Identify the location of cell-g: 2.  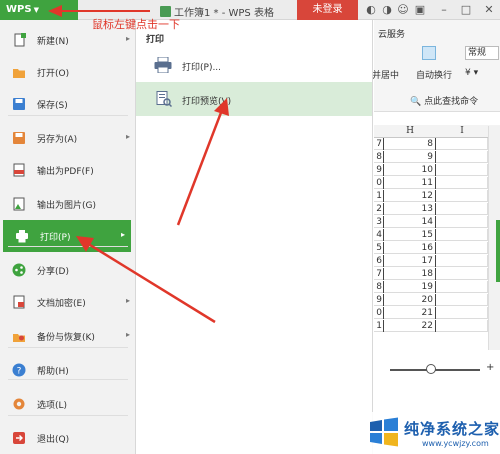
(379, 209).